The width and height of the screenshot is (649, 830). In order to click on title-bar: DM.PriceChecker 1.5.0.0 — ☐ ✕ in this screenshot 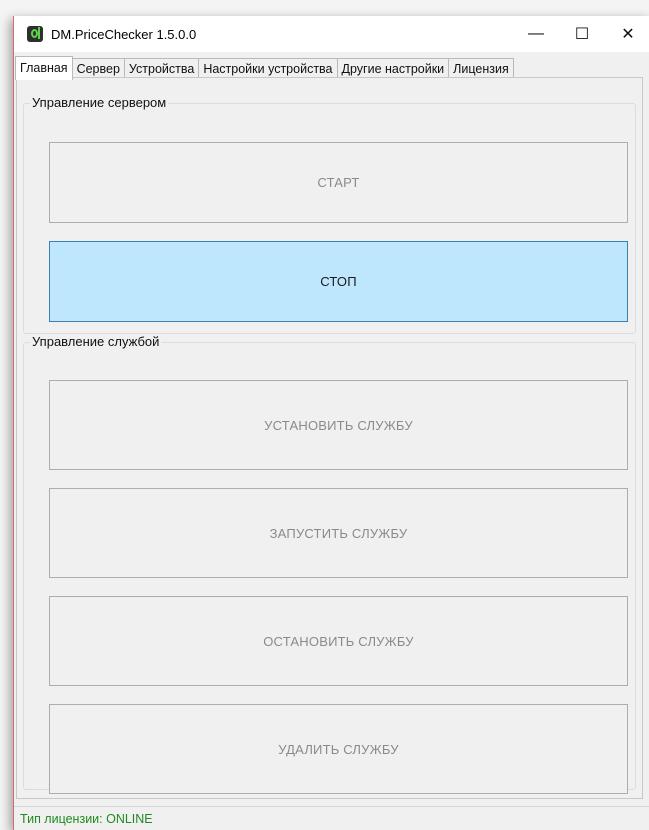, I will do `click(331, 34)`.